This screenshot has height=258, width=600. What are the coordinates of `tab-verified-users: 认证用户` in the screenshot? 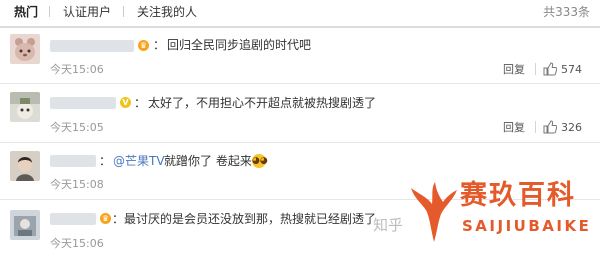 It's located at (87, 12).